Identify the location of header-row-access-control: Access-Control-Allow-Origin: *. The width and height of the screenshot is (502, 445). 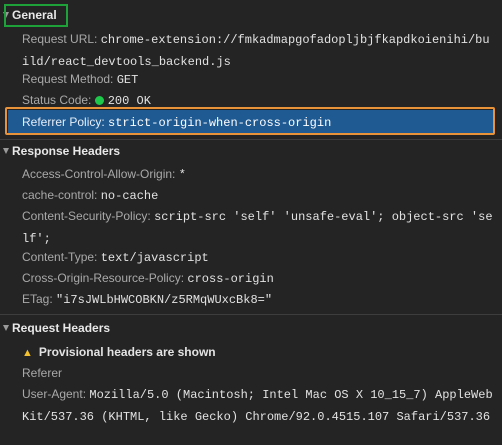
(259, 175).